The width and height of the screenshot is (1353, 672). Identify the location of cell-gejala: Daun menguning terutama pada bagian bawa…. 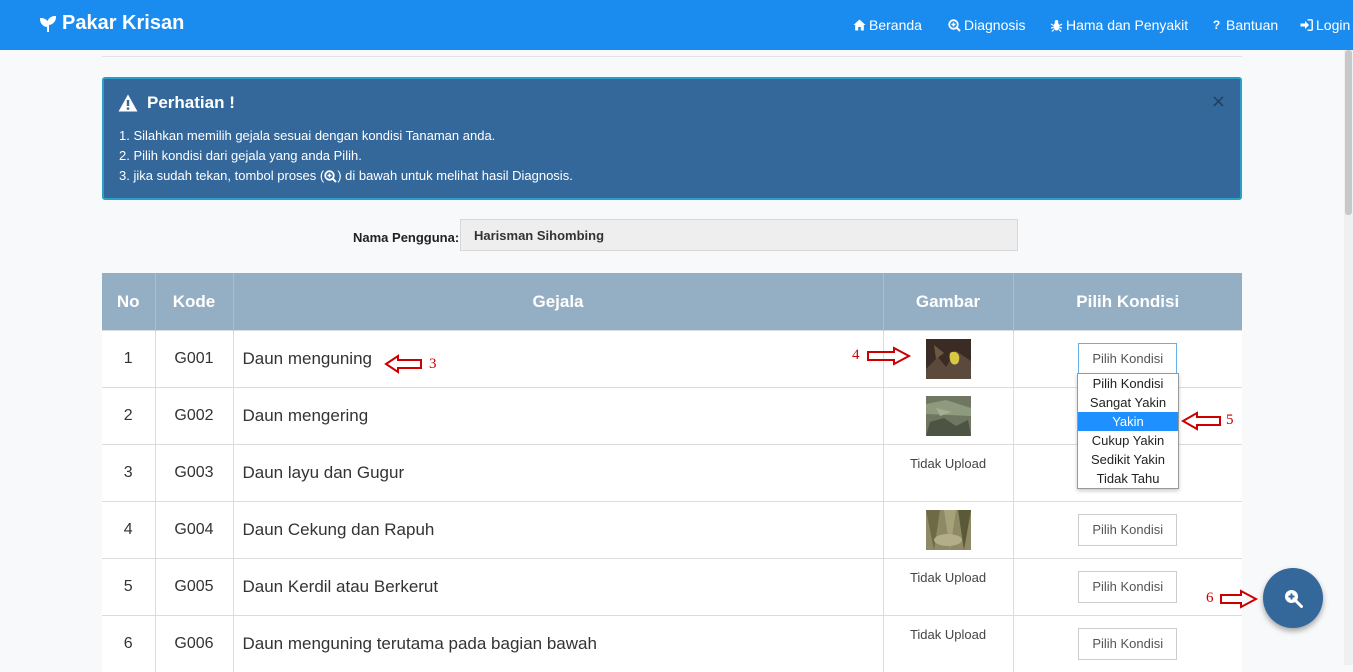
(558, 644).